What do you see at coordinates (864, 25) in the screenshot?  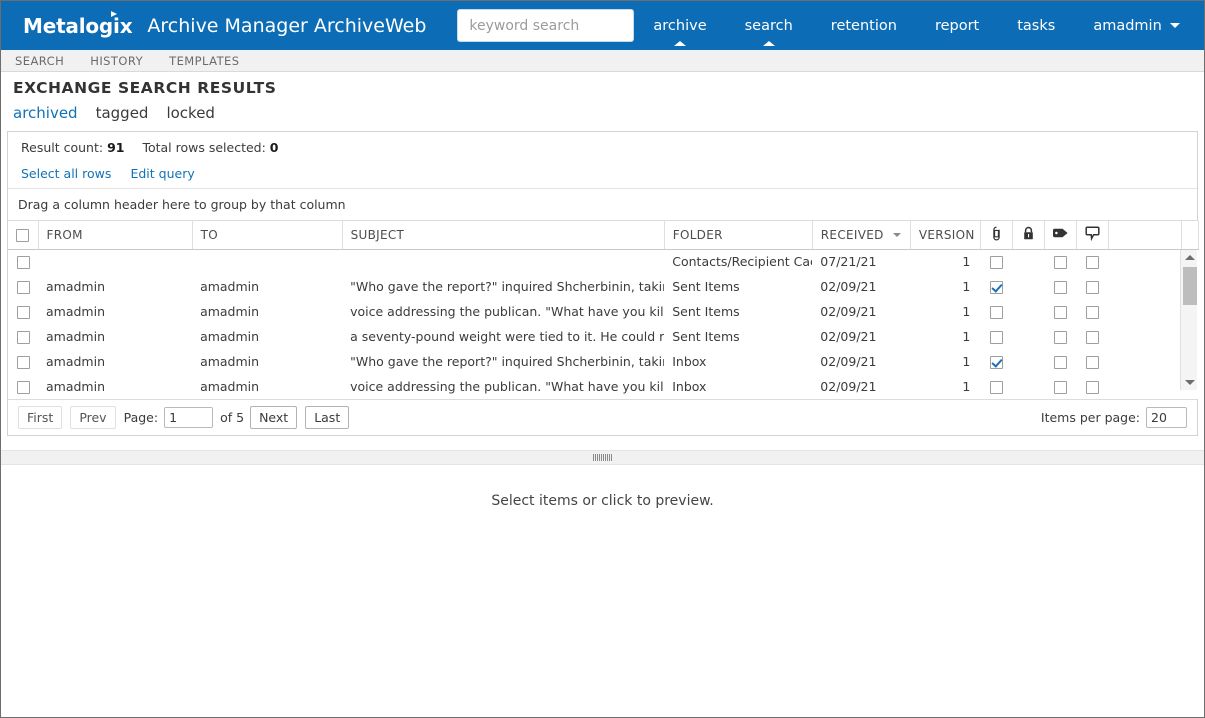 I see `nav-item-retention: retention` at bounding box center [864, 25].